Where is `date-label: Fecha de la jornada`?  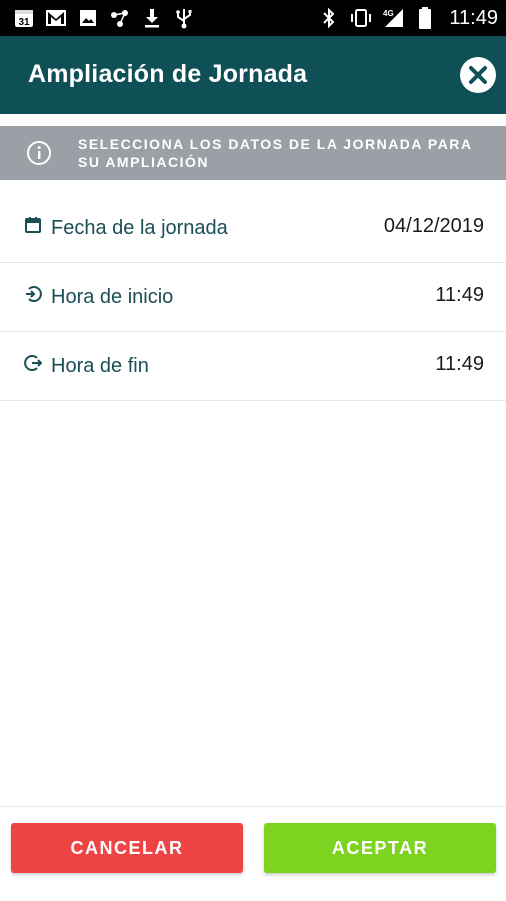
date-label: Fecha de la jornada is located at coordinates (139, 228).